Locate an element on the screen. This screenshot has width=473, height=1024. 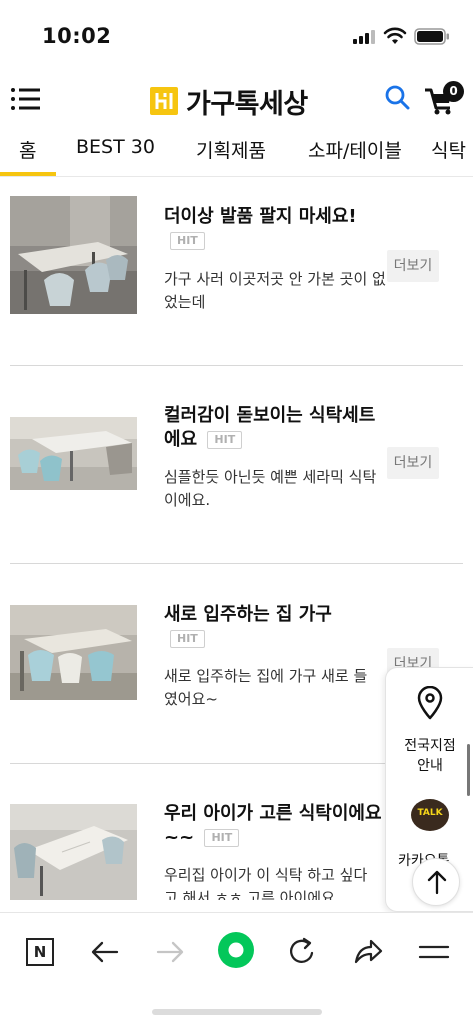
site-logo: 가구톡세상 is located at coordinates (229, 101).